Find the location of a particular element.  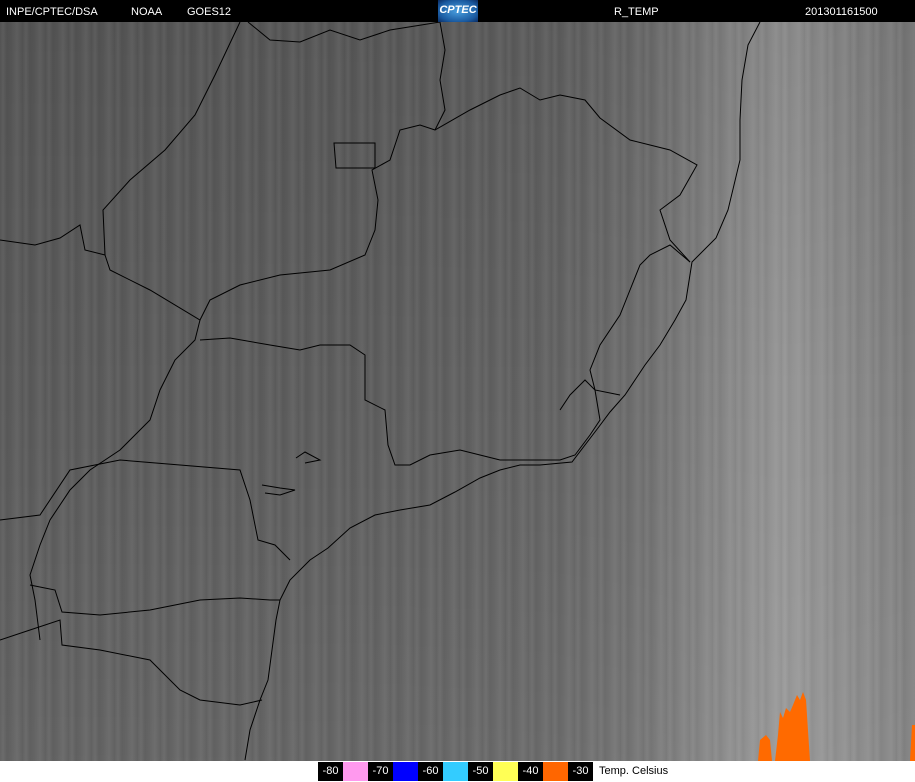

legend-label: -40 is located at coordinates (530, 771).